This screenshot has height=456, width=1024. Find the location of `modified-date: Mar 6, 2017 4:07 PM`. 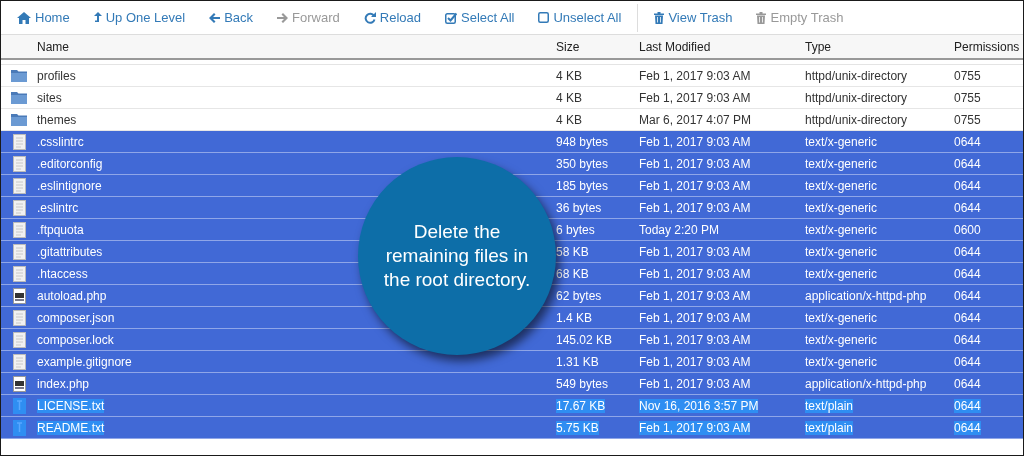

modified-date: Mar 6, 2017 4:07 PM is located at coordinates (695, 119).